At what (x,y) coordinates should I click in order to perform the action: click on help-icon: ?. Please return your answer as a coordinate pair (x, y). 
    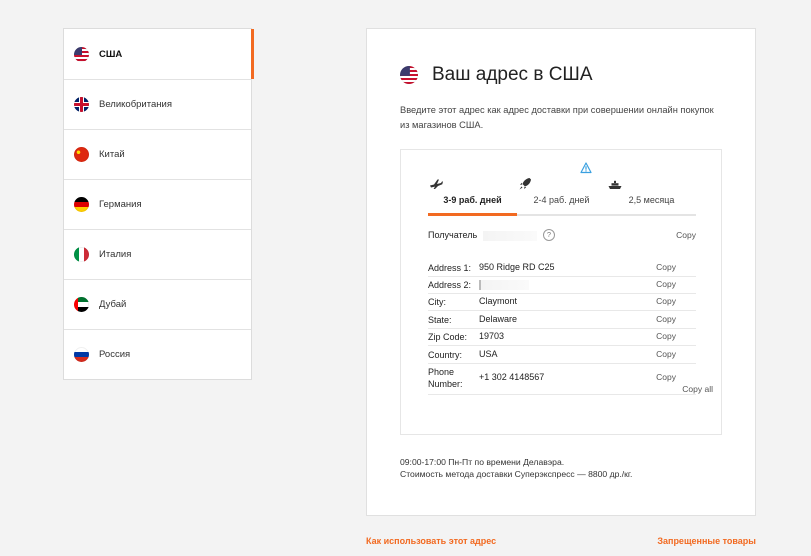
    Looking at the image, I should click on (549, 235).